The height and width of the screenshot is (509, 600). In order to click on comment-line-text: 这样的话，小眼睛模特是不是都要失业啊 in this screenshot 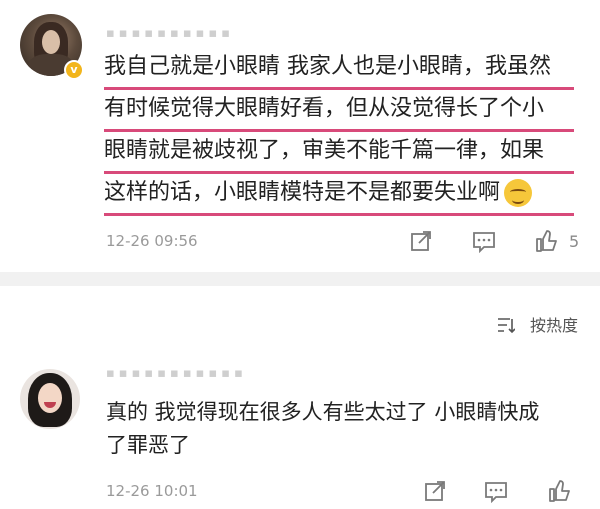, I will do `click(302, 192)`.